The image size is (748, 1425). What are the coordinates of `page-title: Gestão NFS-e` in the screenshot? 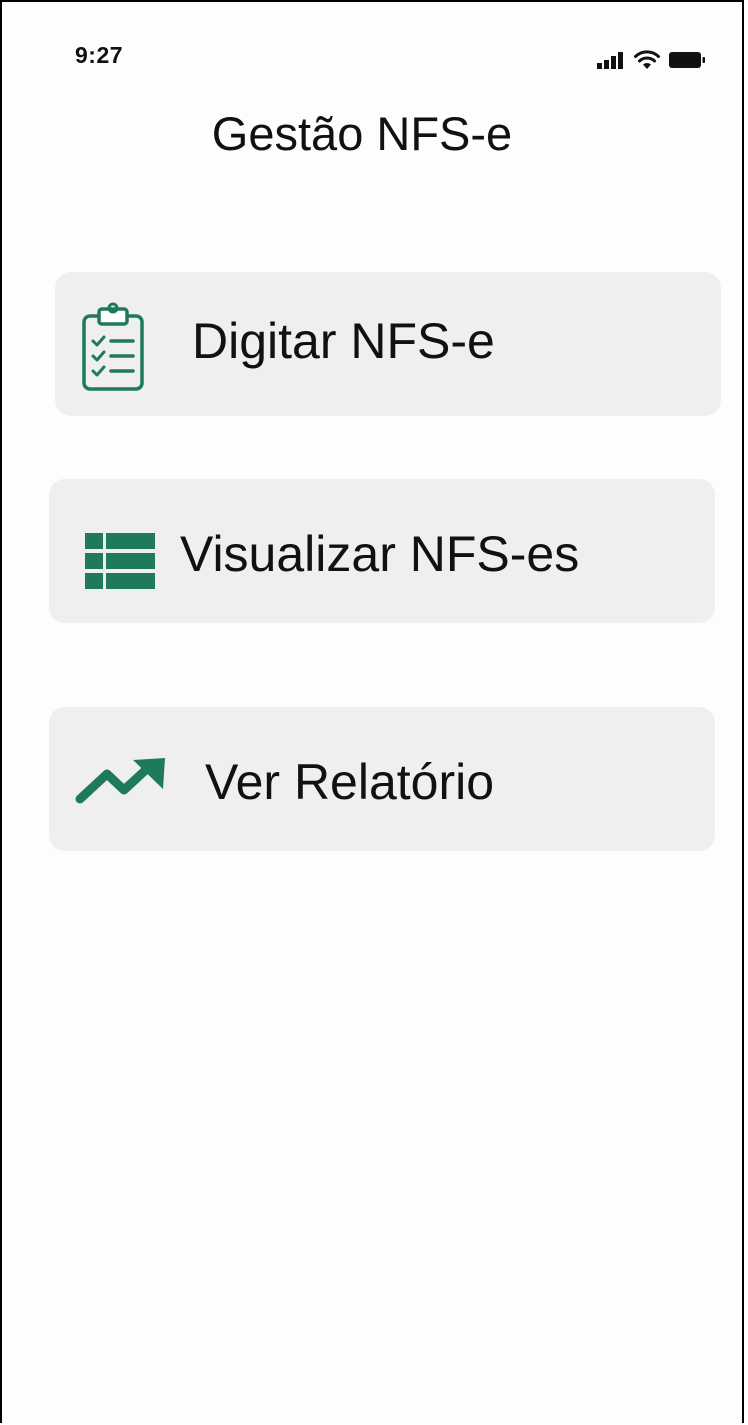 It's located at (362, 133).